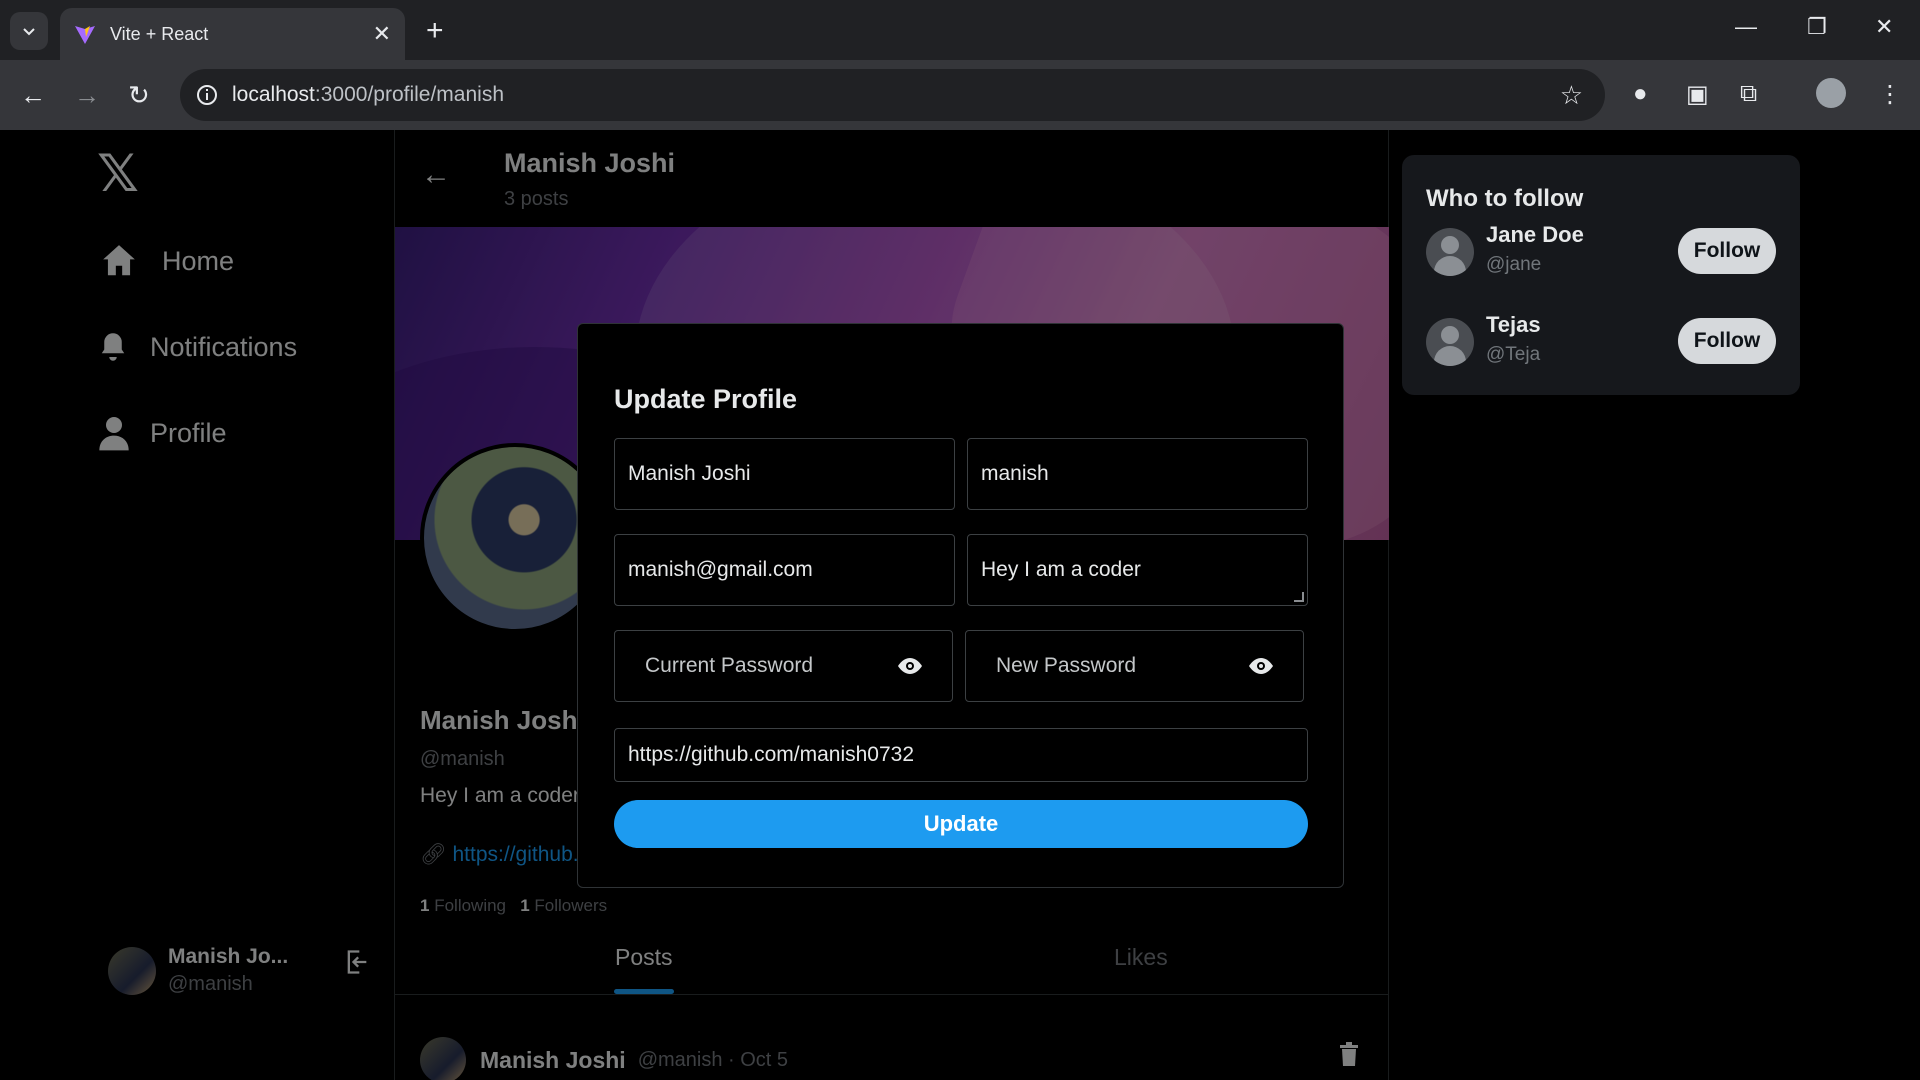  What do you see at coordinates (1299, 597) in the screenshot?
I see `resize-handle-icon` at bounding box center [1299, 597].